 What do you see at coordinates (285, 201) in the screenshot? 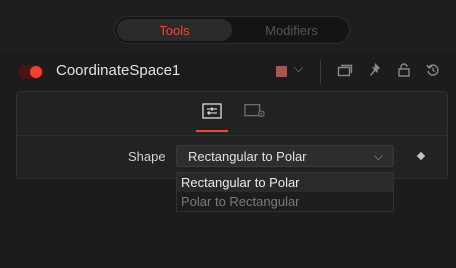
I see `dropdown-option-polar-to-rect: Polar to Rectangular` at bounding box center [285, 201].